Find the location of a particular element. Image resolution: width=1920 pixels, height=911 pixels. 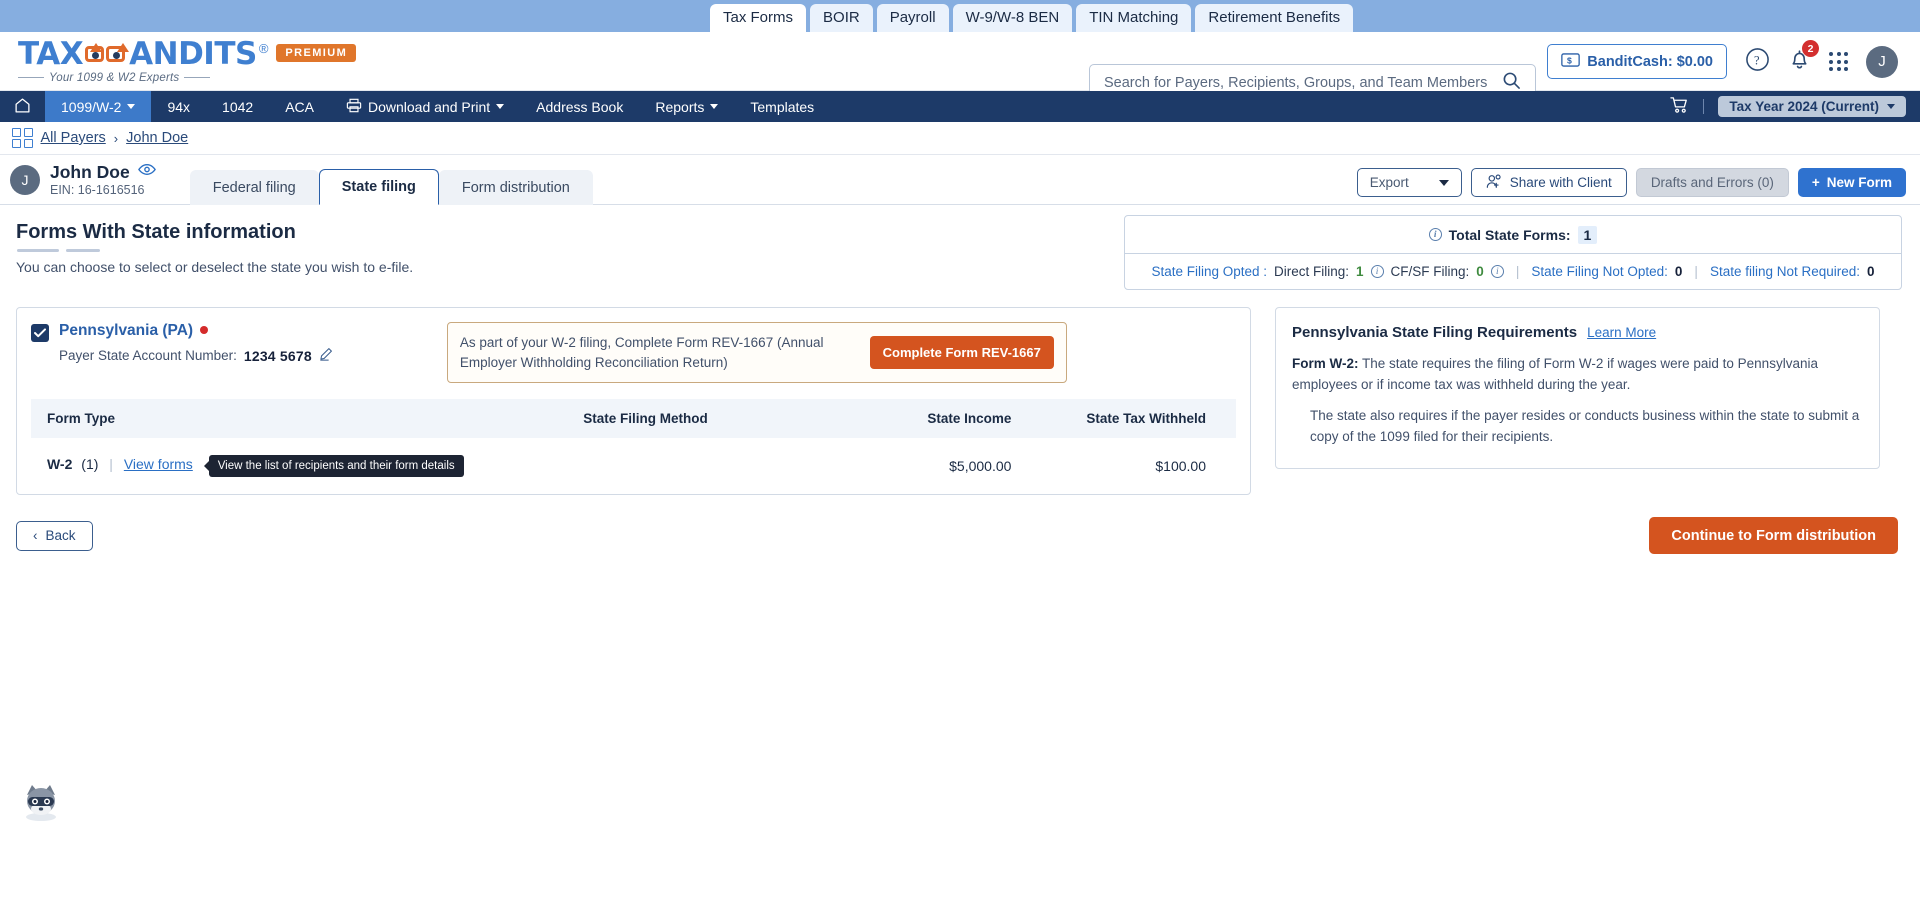

direct-filing-value: 1 is located at coordinates (1360, 271).